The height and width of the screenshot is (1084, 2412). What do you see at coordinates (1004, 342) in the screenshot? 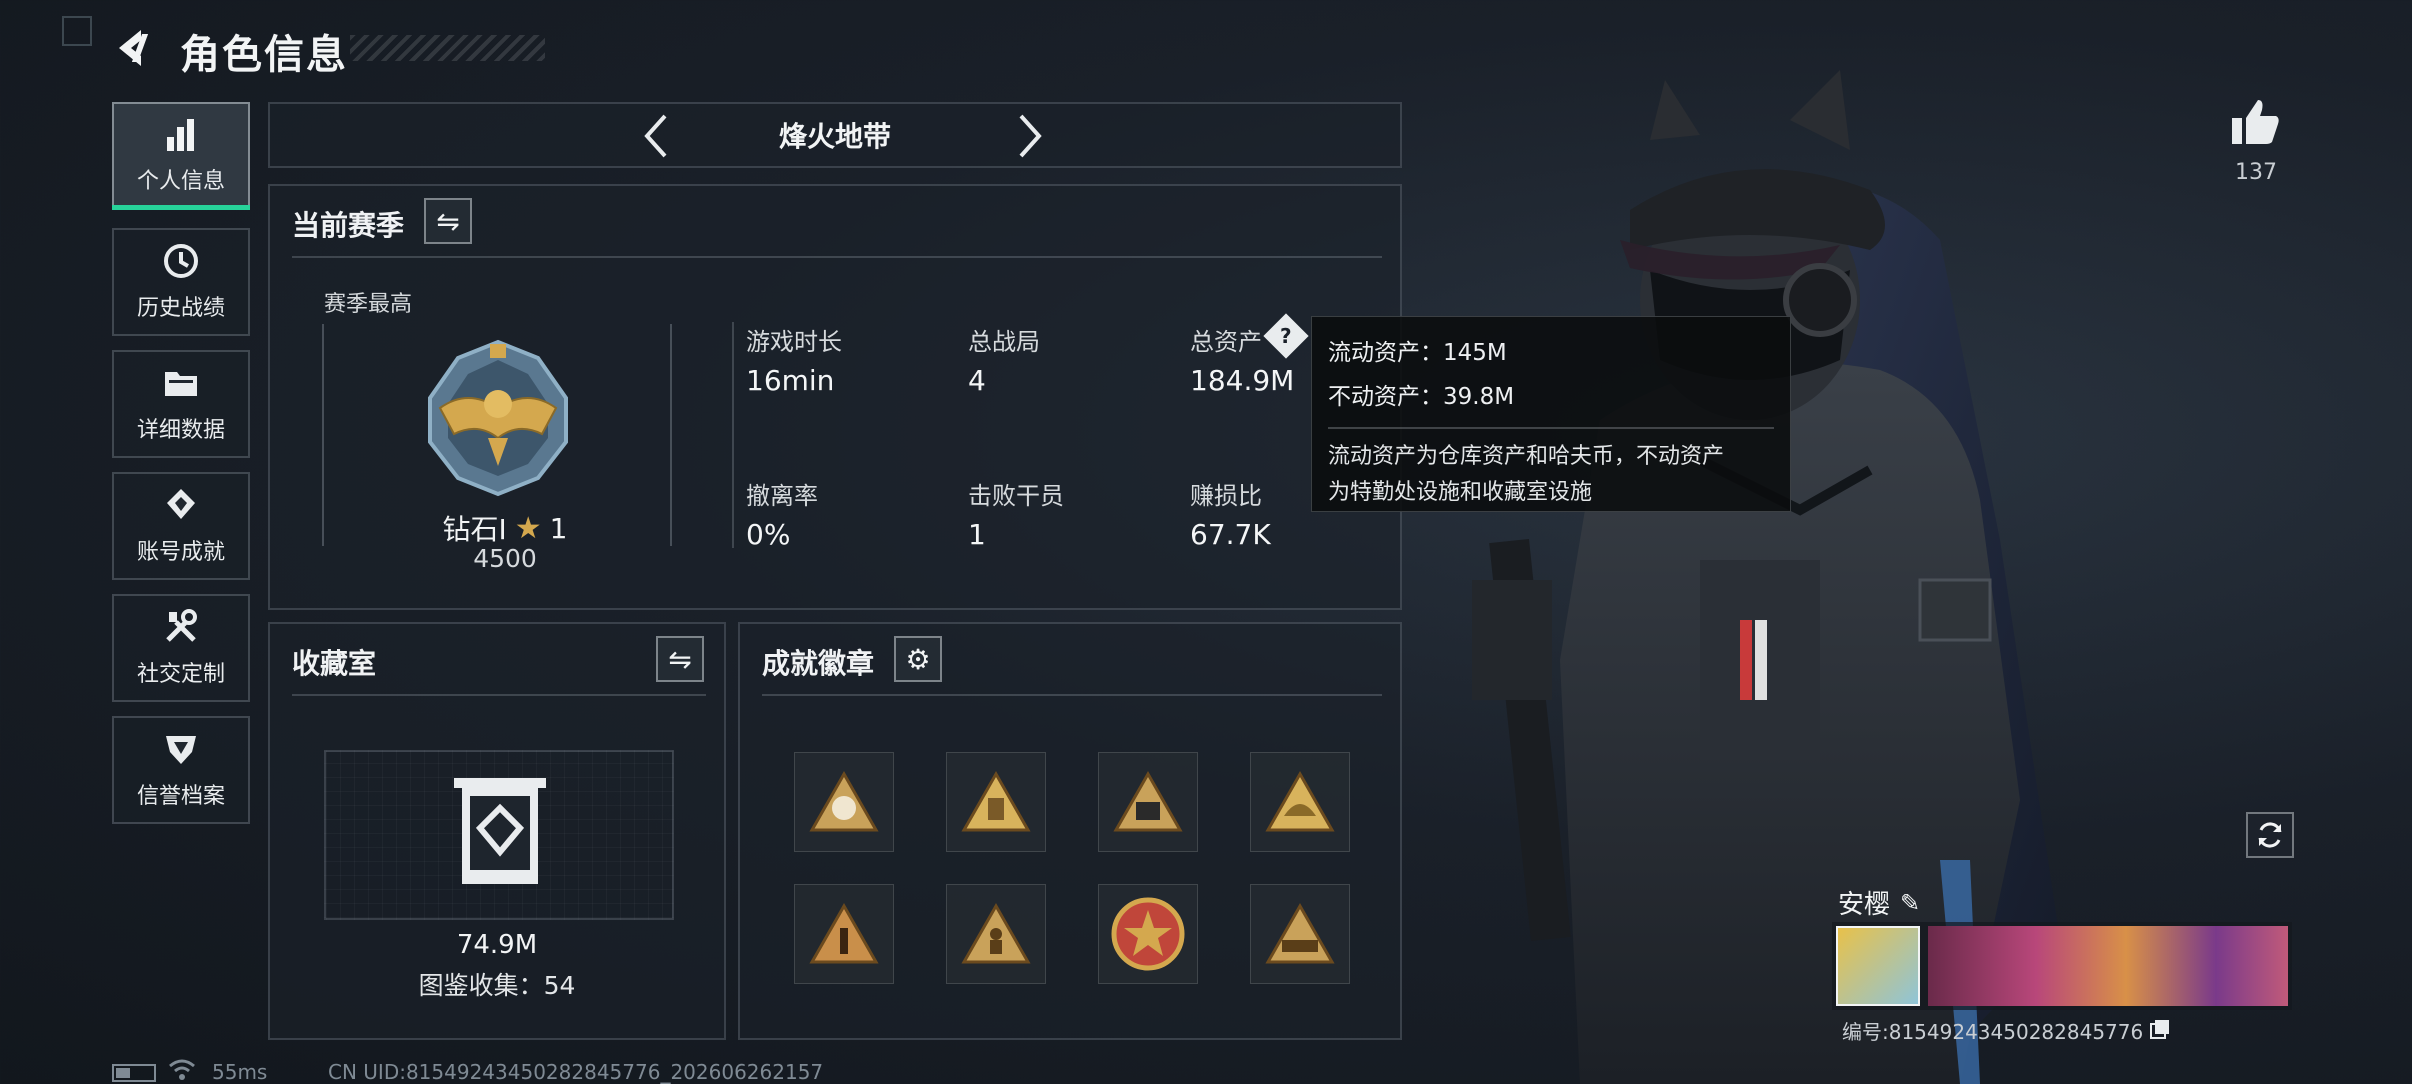
I see `stat-label-matches: 总战局` at bounding box center [1004, 342].